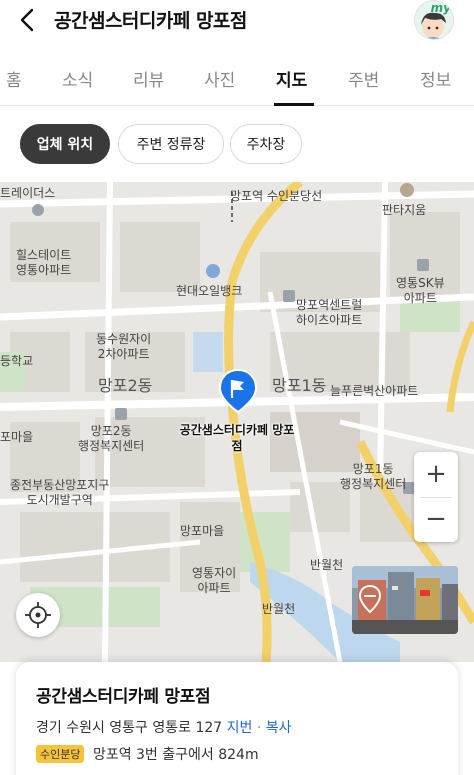  Describe the element at coordinates (111, 438) in the screenshot. I see `map-label-mangpo2dong-office: 망포2동 행정복지센터` at that location.